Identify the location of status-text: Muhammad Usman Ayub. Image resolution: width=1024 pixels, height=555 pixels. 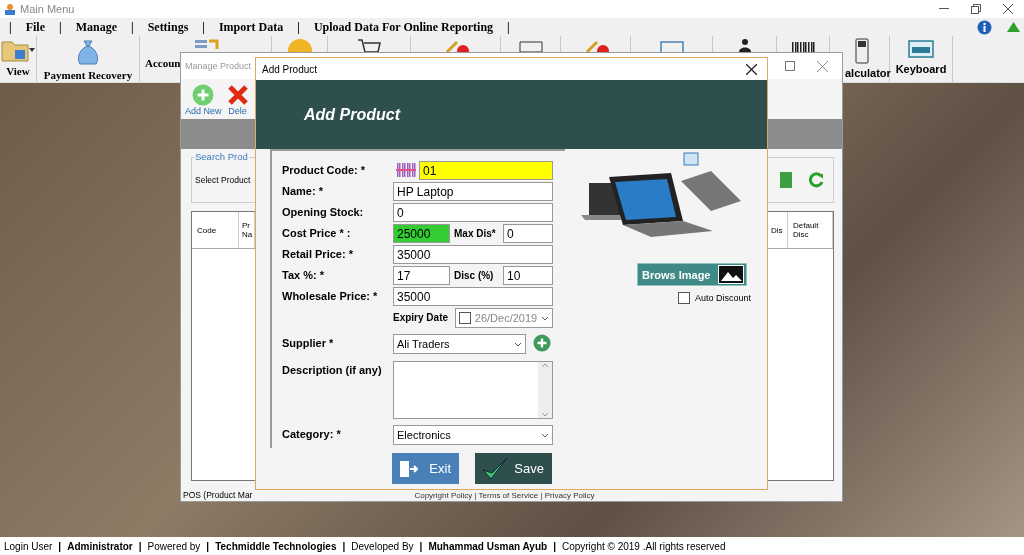
(488, 546).